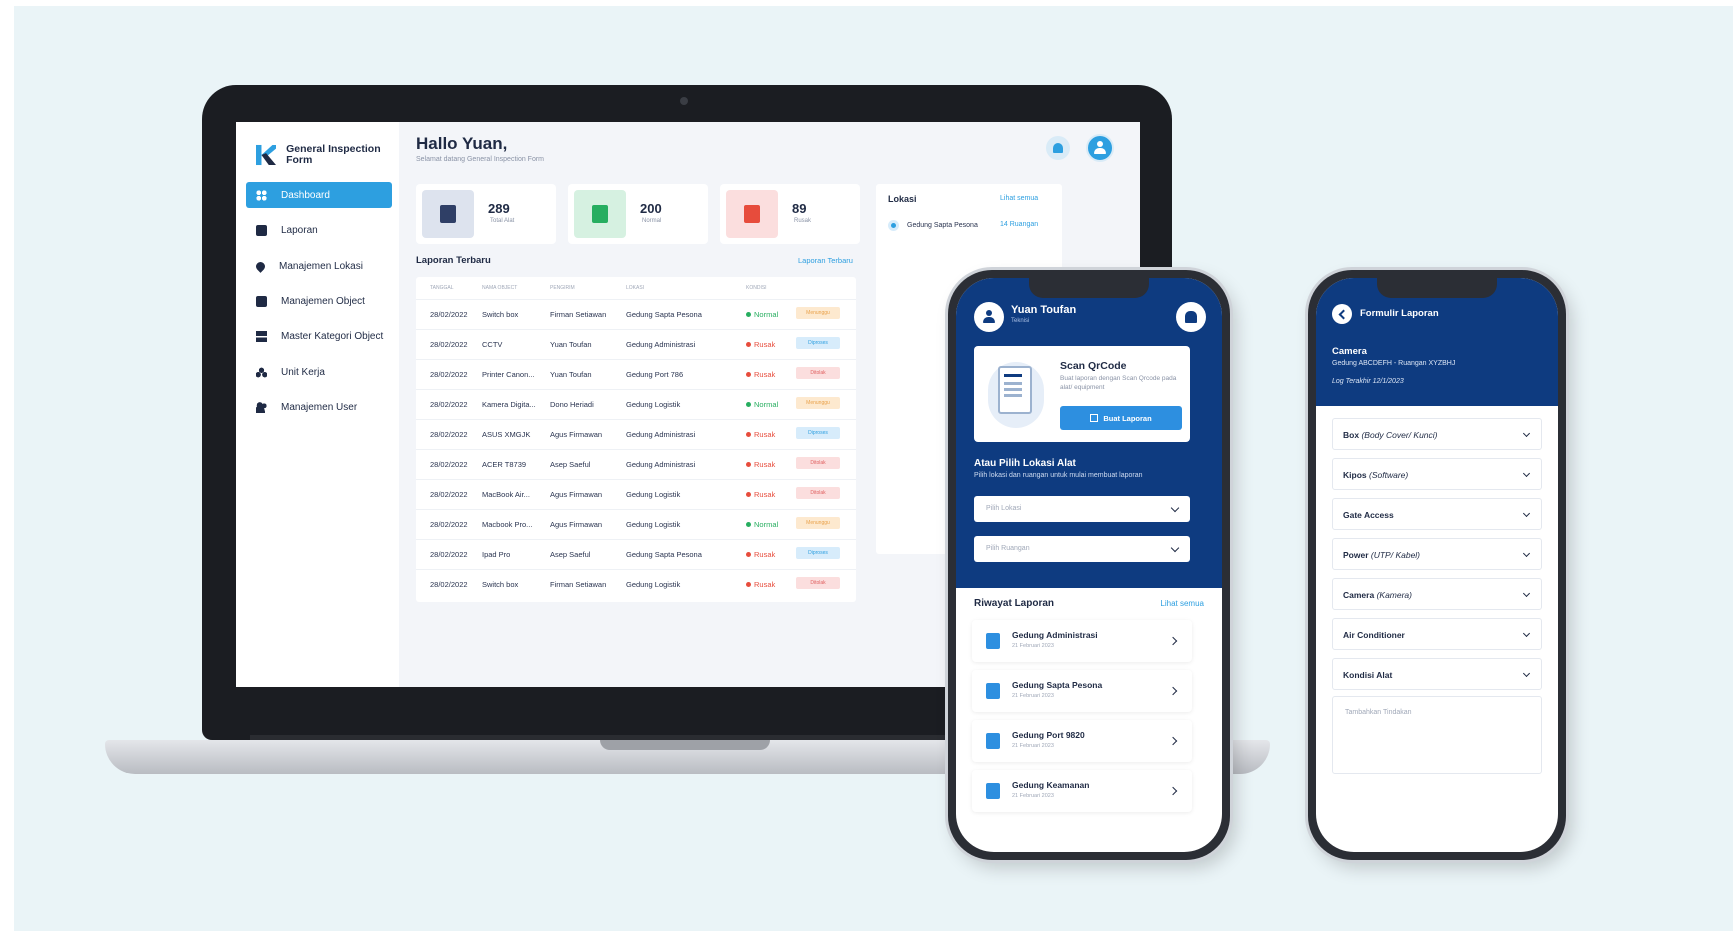  What do you see at coordinates (1019, 224) in the screenshot?
I see `location-room-count: 14 Ruangan` at bounding box center [1019, 224].